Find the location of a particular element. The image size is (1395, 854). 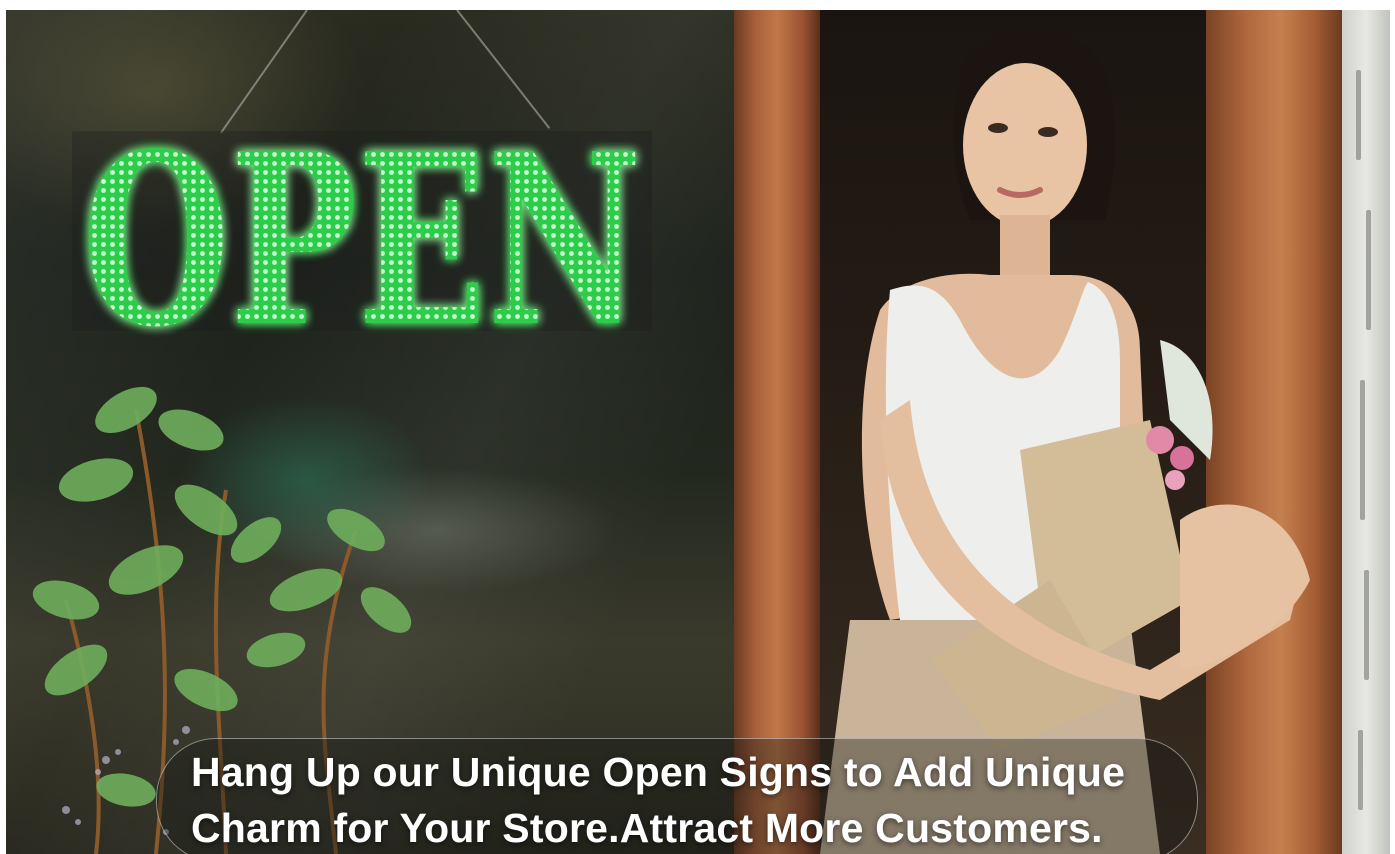

glass-decal is located at coordinates (1366, 440).